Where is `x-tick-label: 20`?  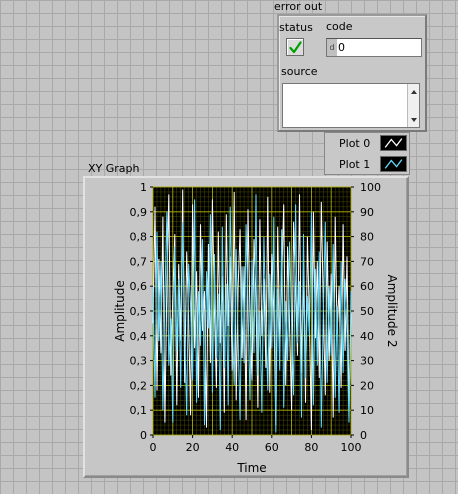
x-tick-label: 20 is located at coordinates (193, 447).